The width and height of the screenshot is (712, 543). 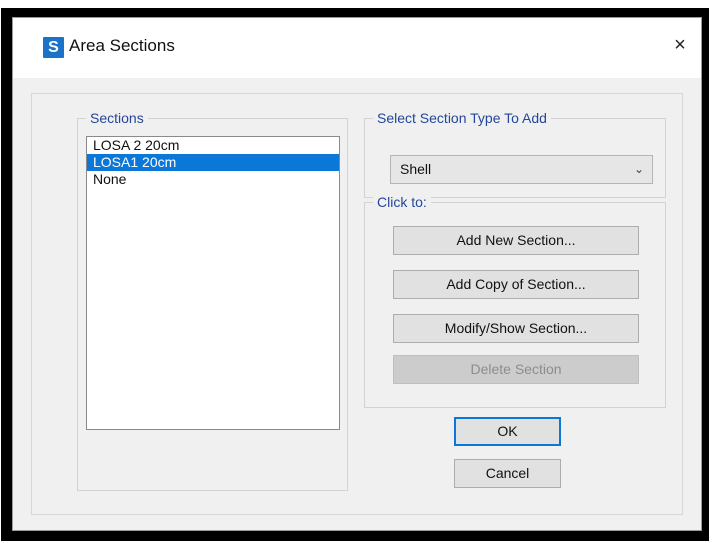 What do you see at coordinates (213, 162) in the screenshot?
I see `list-item-selected: LOSA1 20cm` at bounding box center [213, 162].